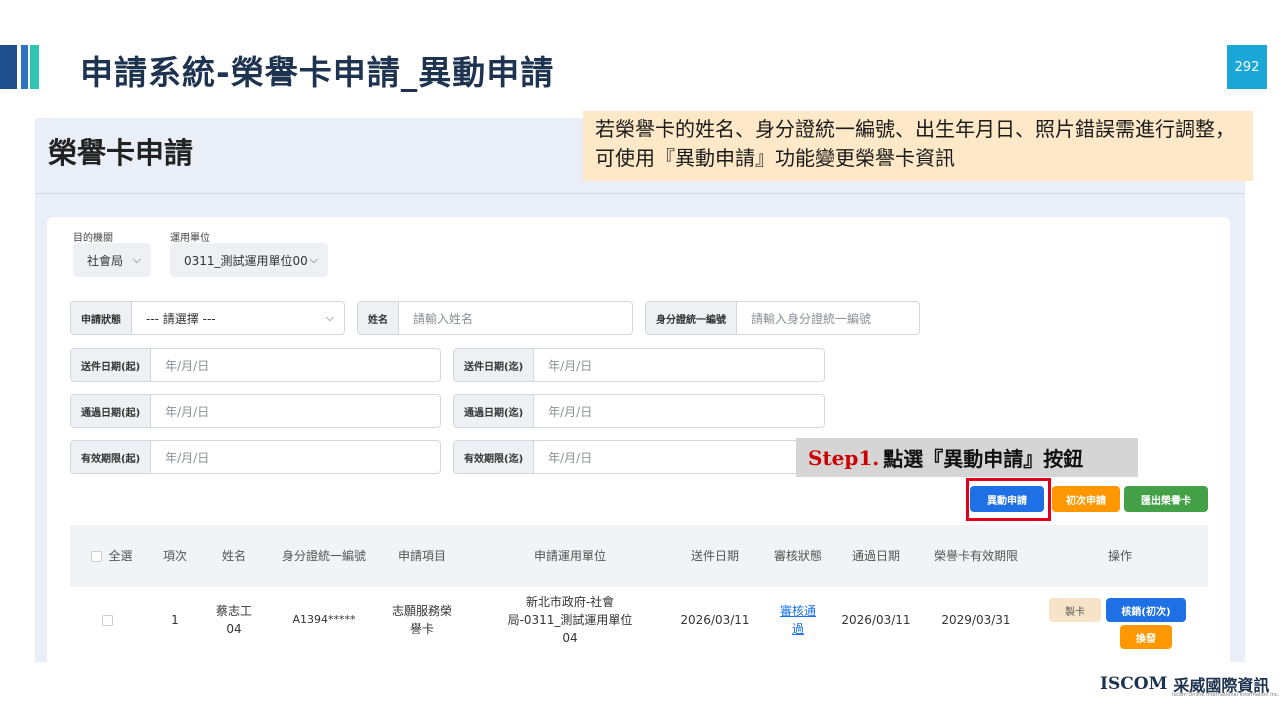  I want to click on header-id: 身分證統一編號, so click(324, 556).